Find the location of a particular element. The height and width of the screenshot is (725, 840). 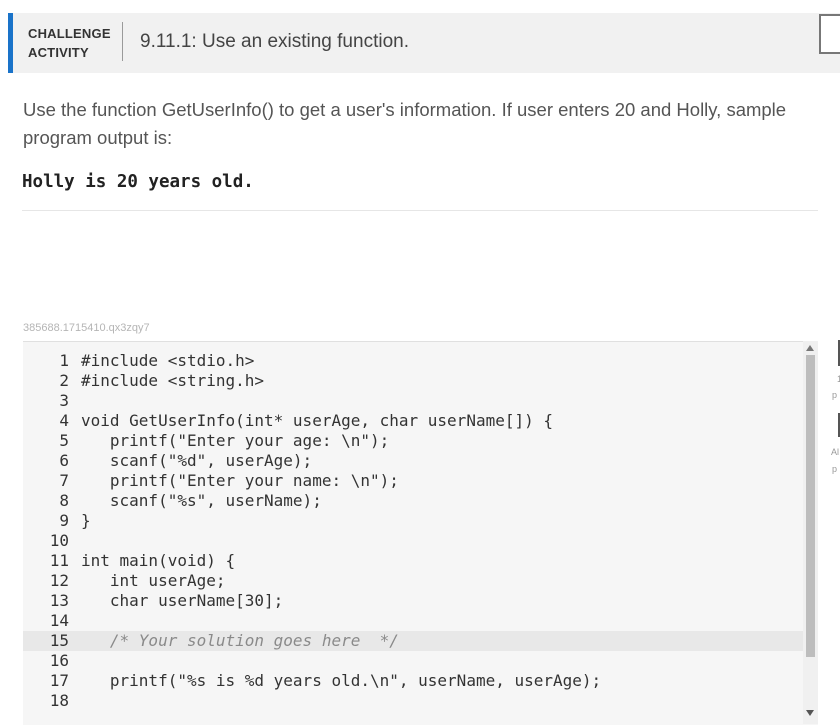

side-text-2: p is located at coordinates (835, 395).